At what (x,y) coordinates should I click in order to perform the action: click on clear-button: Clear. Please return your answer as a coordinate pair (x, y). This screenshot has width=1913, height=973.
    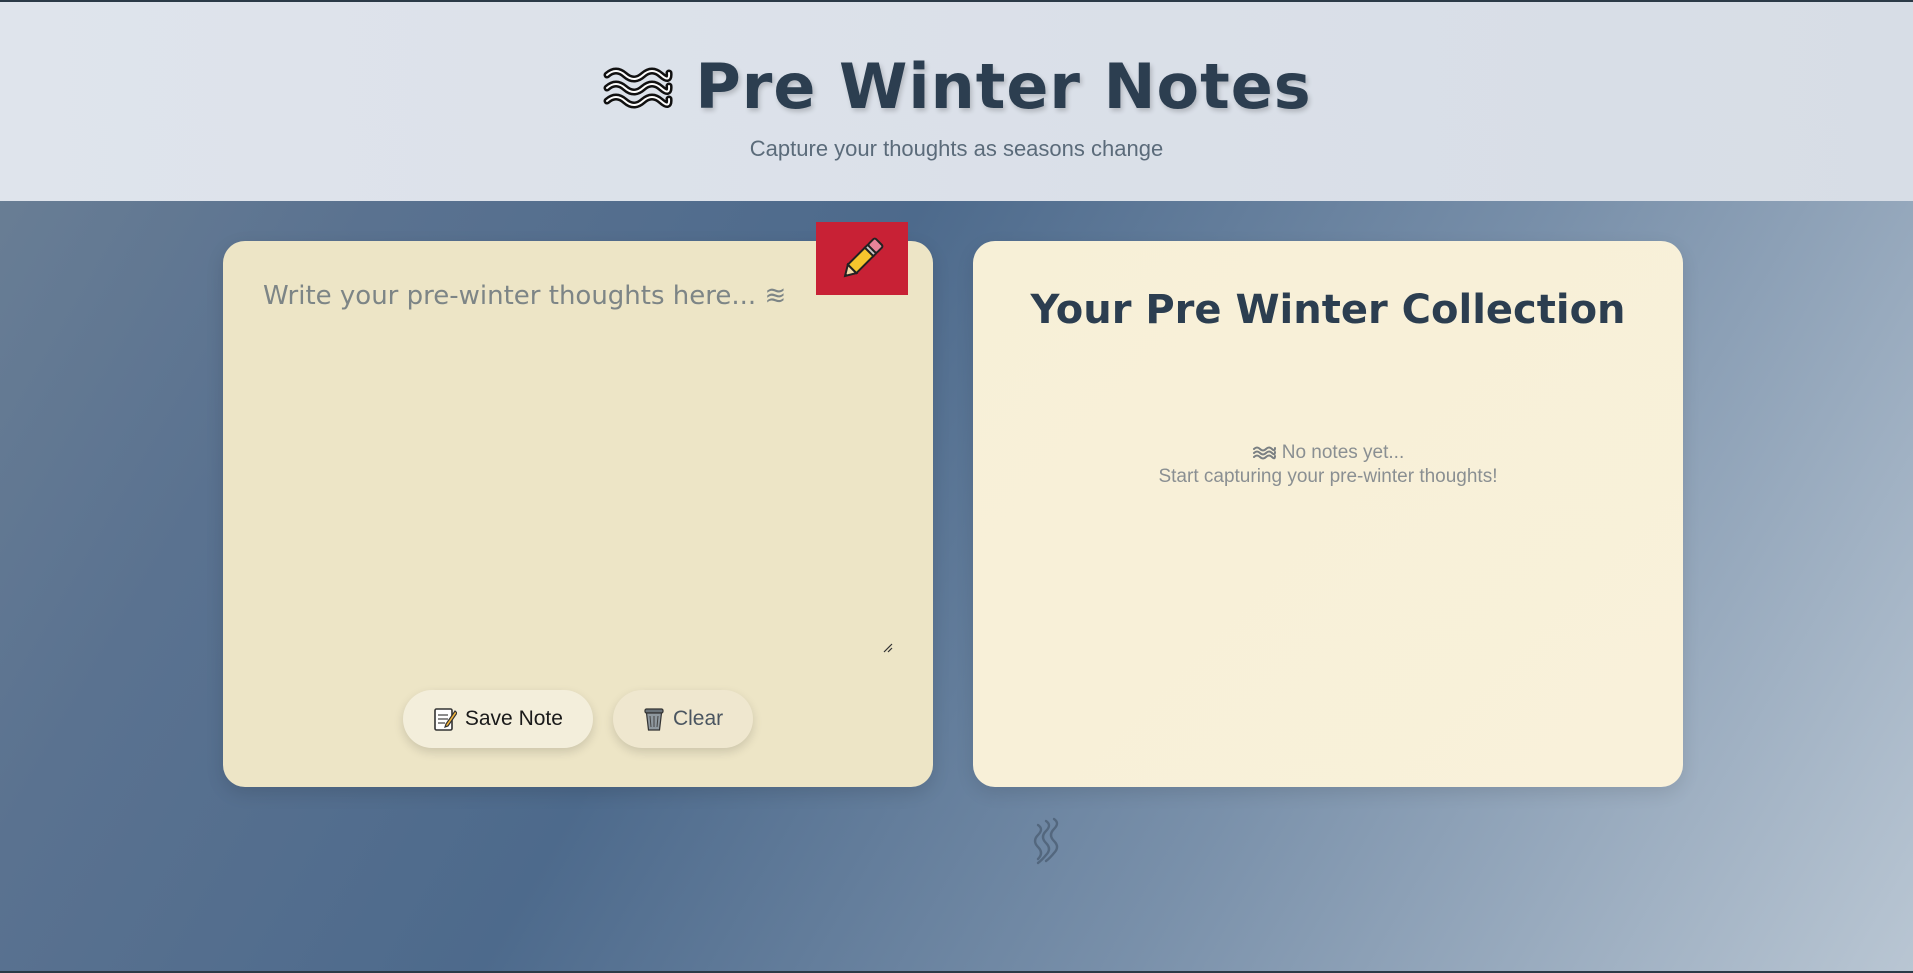
    Looking at the image, I should click on (683, 719).